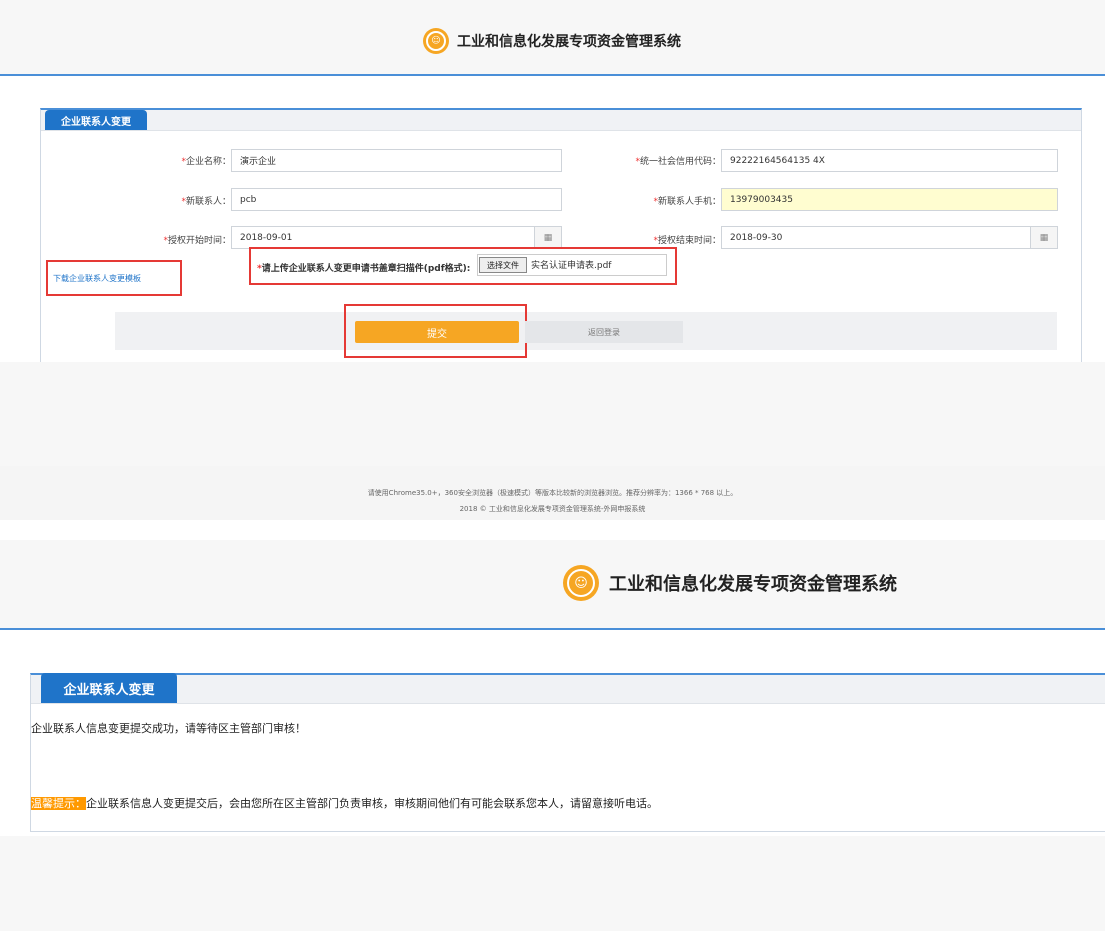  Describe the element at coordinates (678, 162) in the screenshot. I see `credit-code-label: *统一社会信用代码：` at that location.